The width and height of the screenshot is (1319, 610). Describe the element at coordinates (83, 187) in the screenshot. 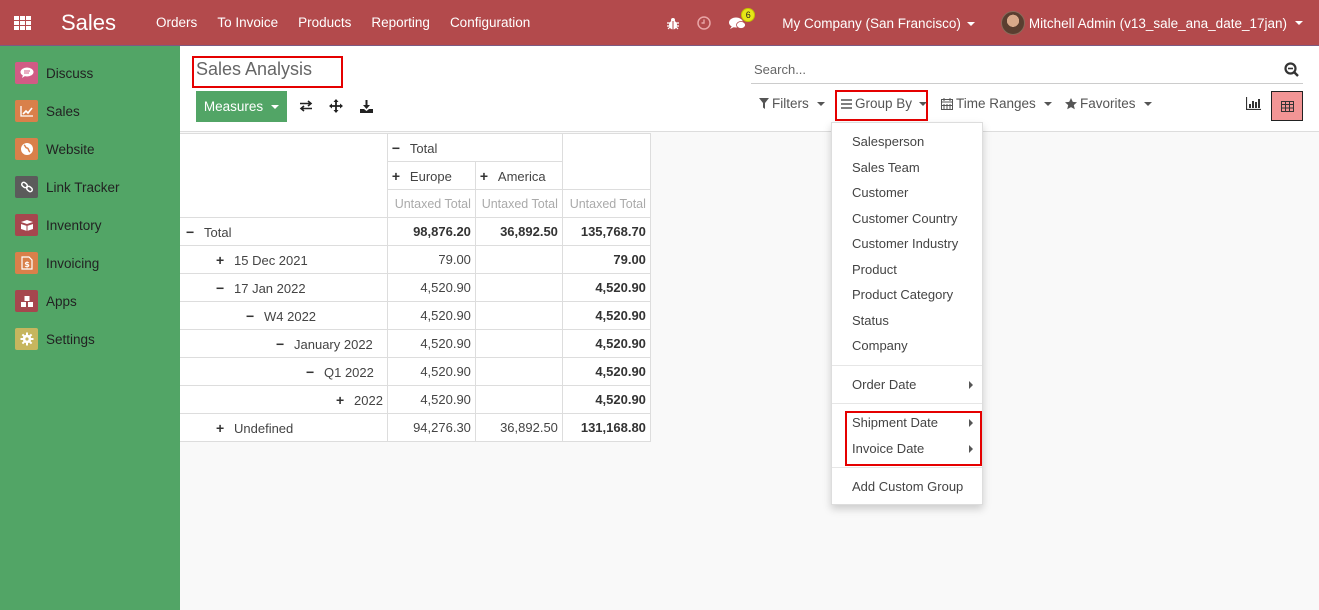

I see `sidebar-label: Link Tracker` at that location.